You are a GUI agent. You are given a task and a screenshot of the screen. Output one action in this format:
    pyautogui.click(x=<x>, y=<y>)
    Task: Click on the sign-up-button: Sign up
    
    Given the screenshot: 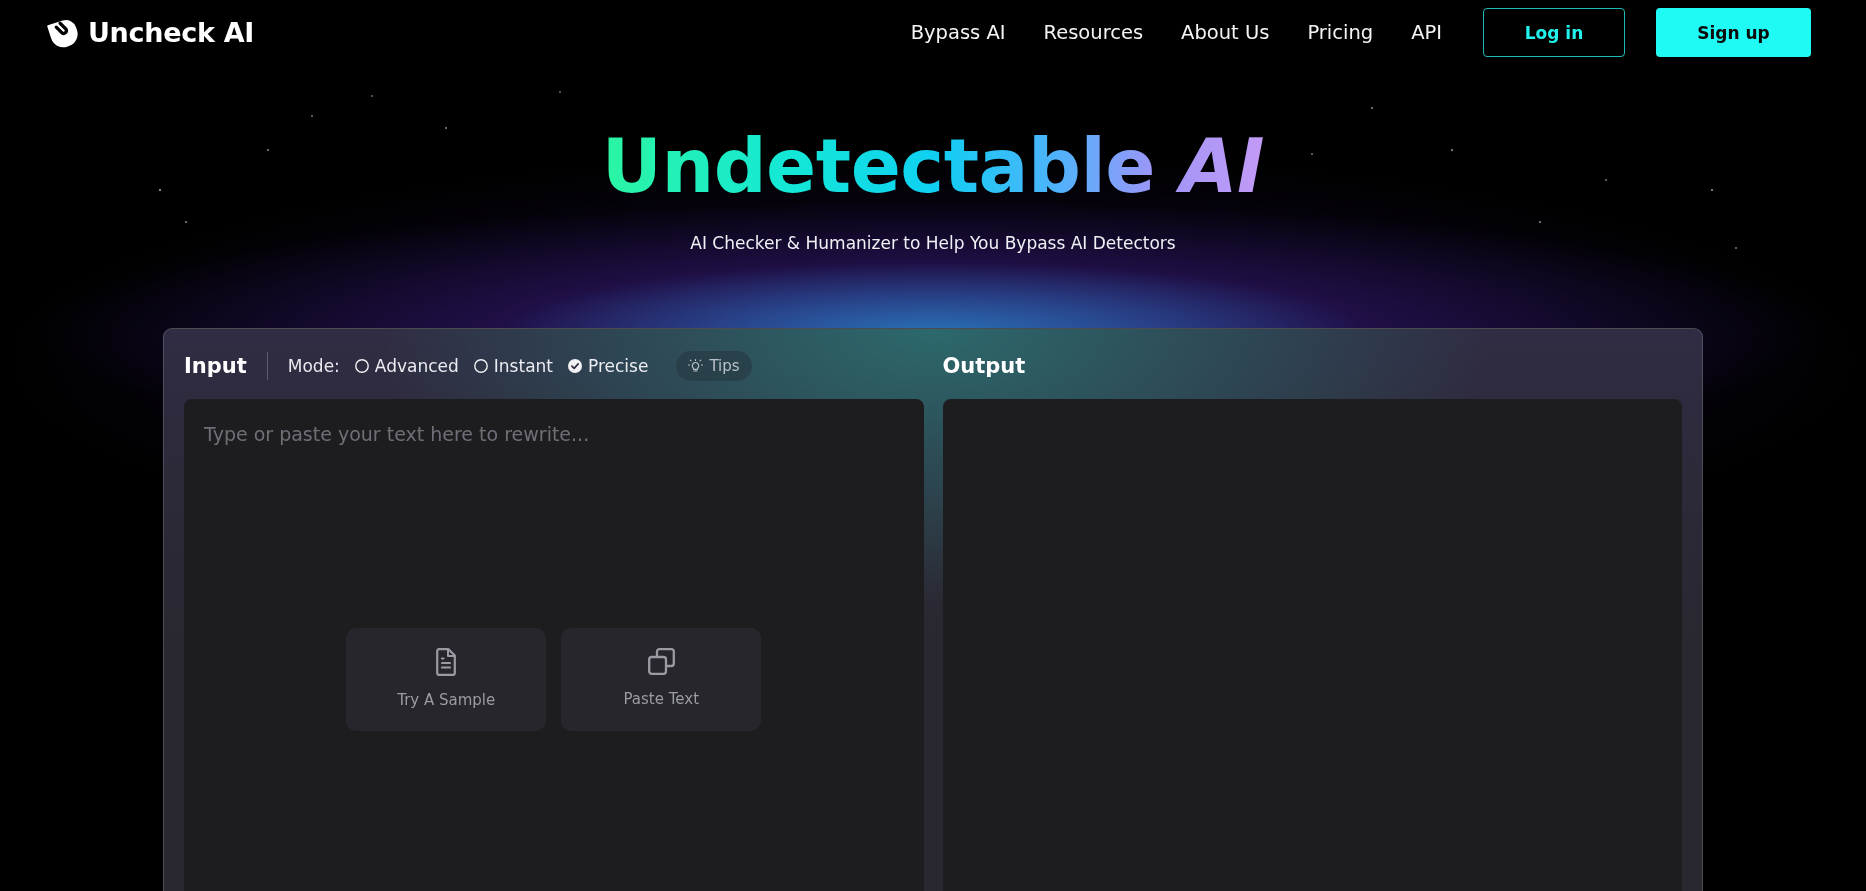 What is the action you would take?
    pyautogui.click(x=1733, y=32)
    